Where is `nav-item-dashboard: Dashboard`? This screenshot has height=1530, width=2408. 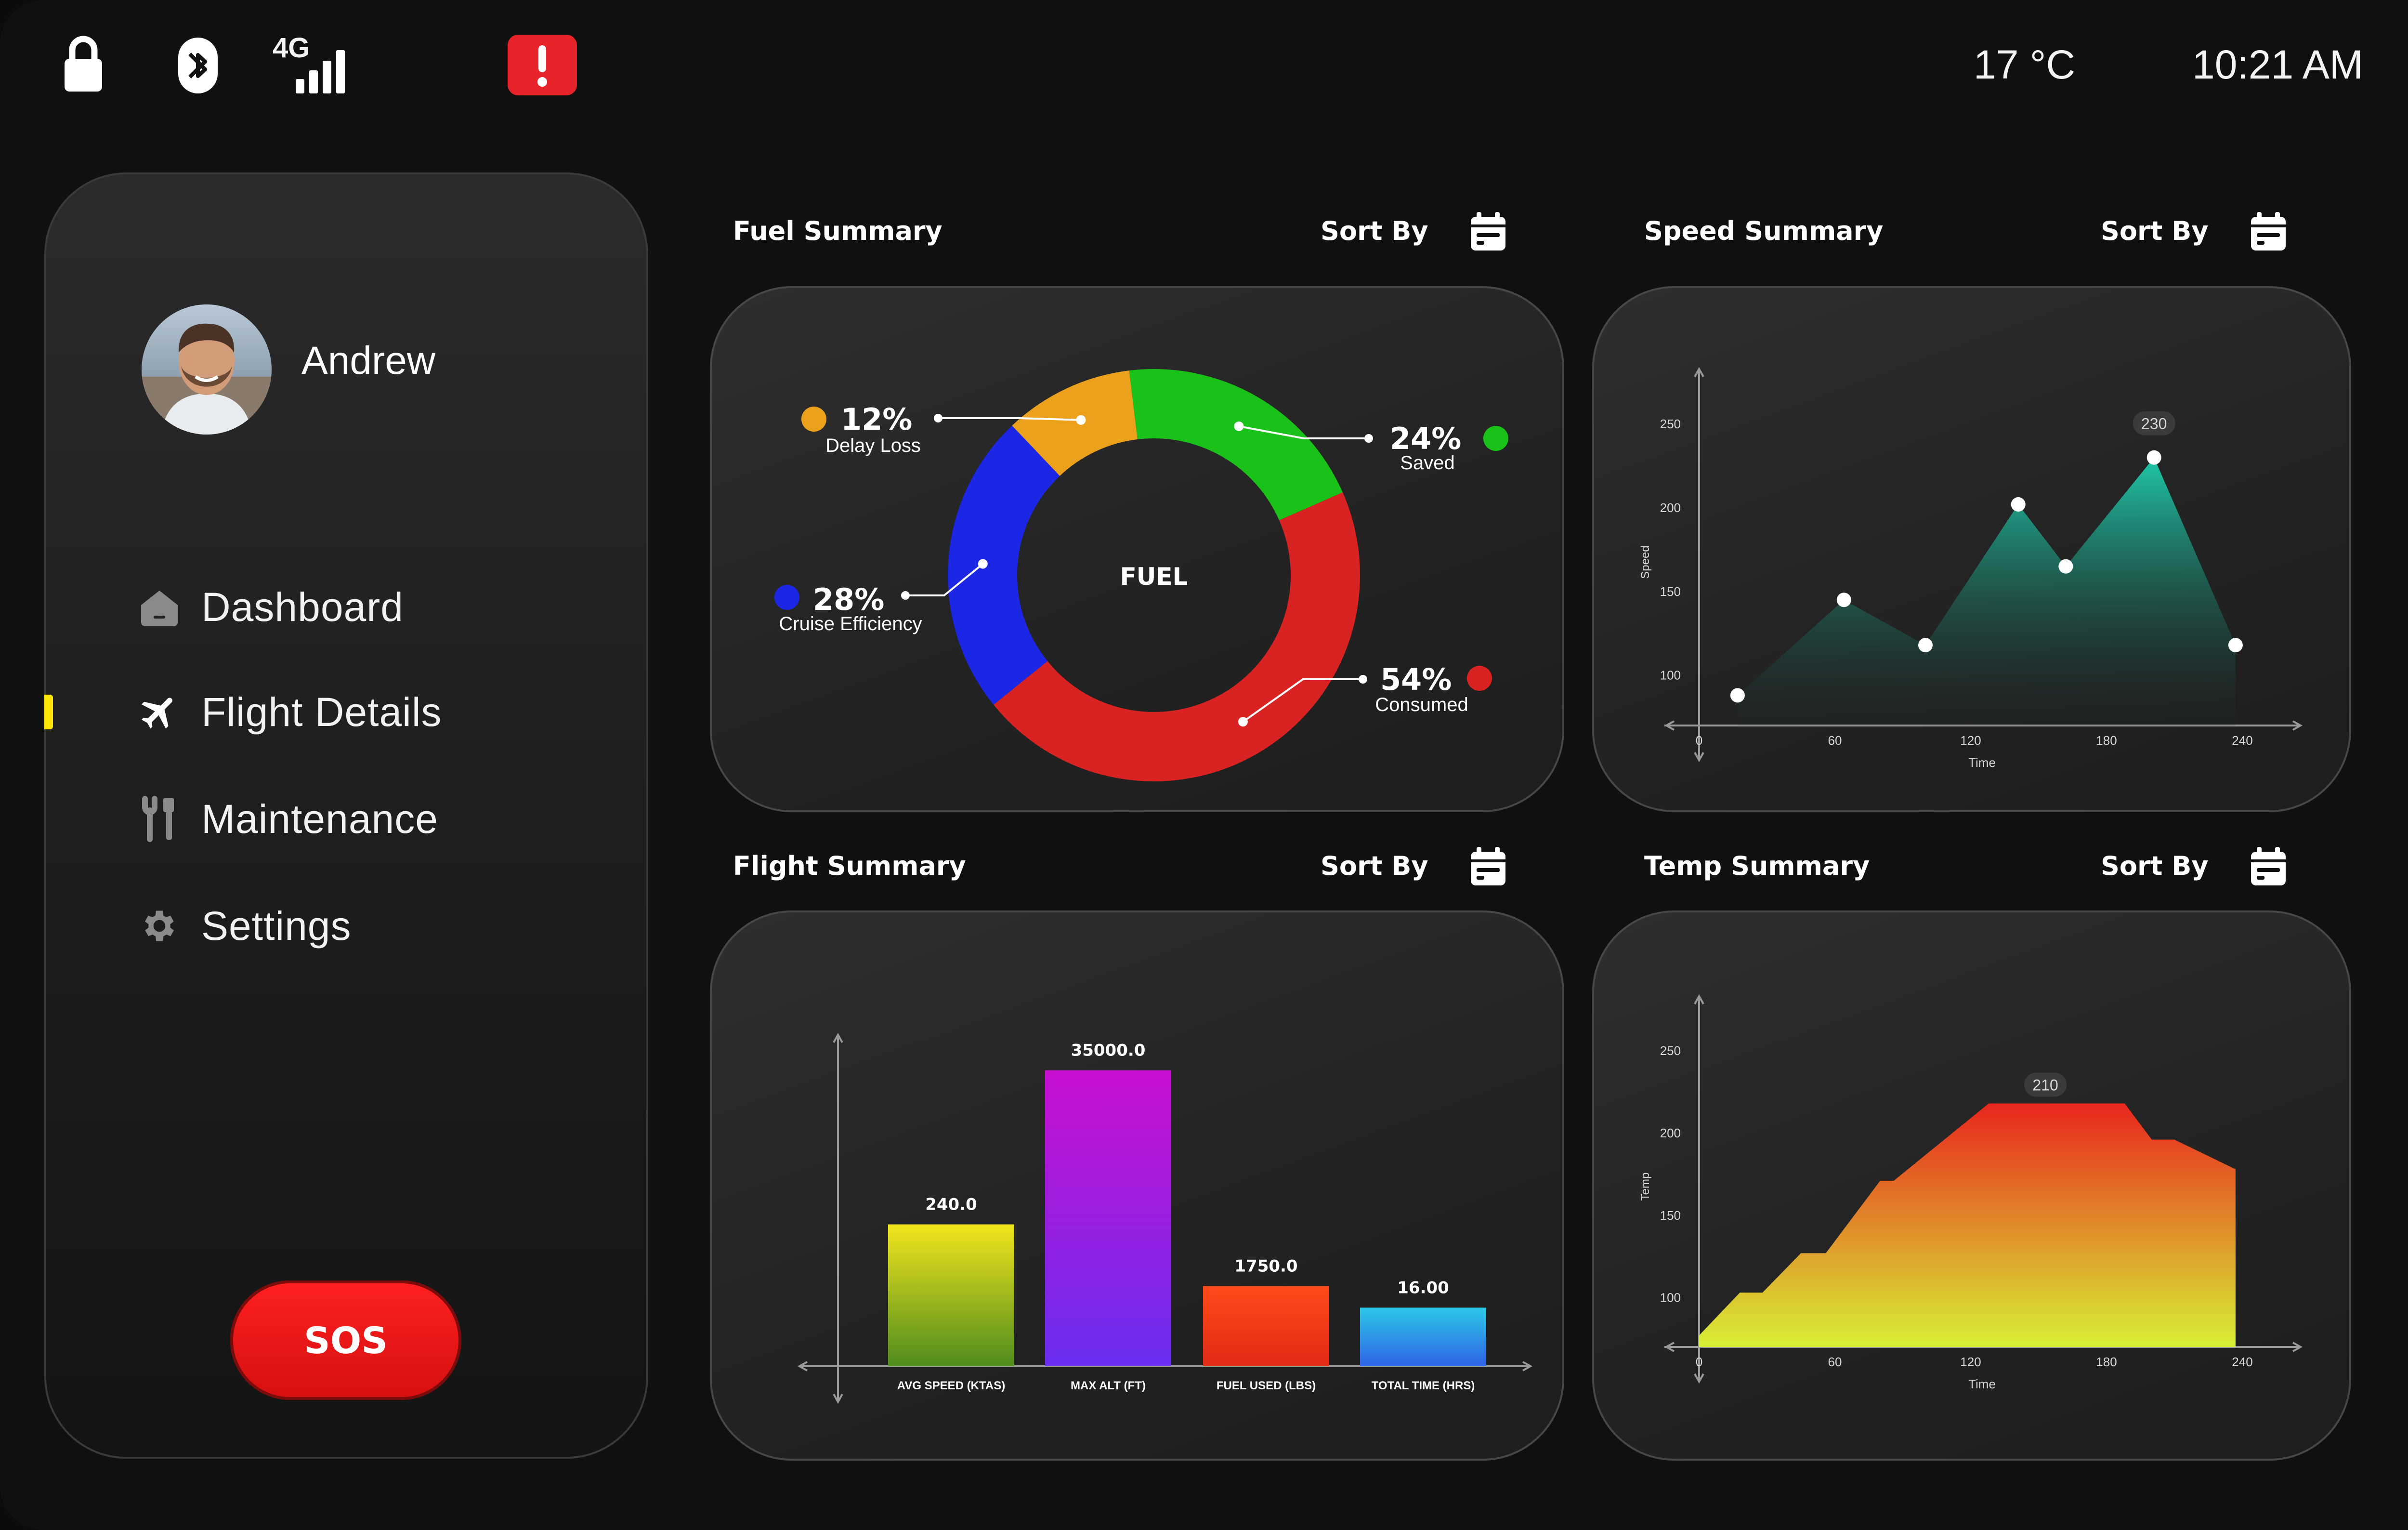
nav-item-dashboard: Dashboard is located at coordinates (271, 607).